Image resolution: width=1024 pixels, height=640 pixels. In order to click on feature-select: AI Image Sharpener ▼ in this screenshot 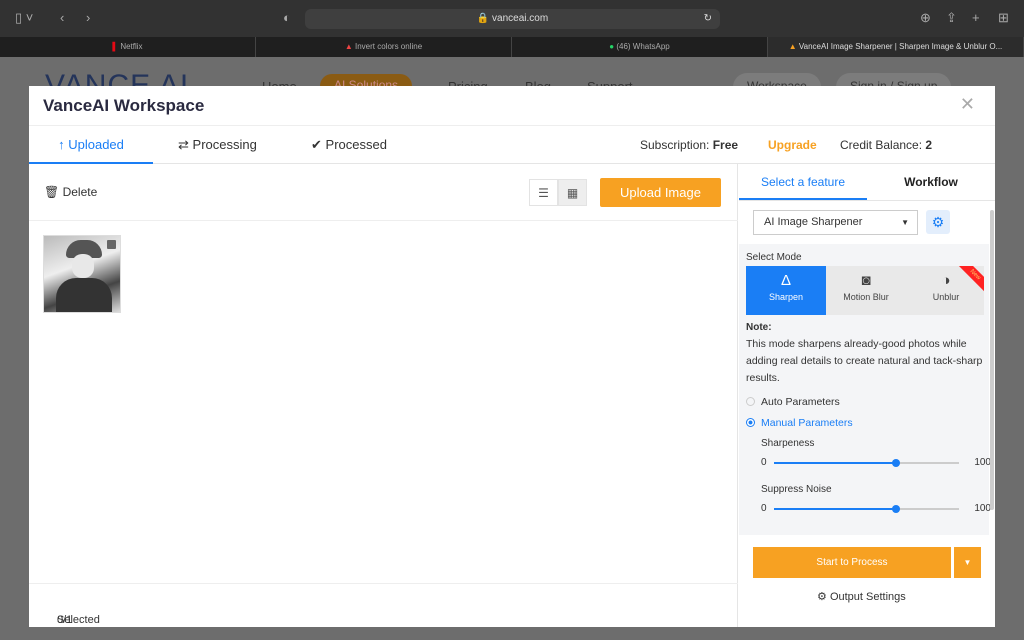, I will do `click(835, 222)`.